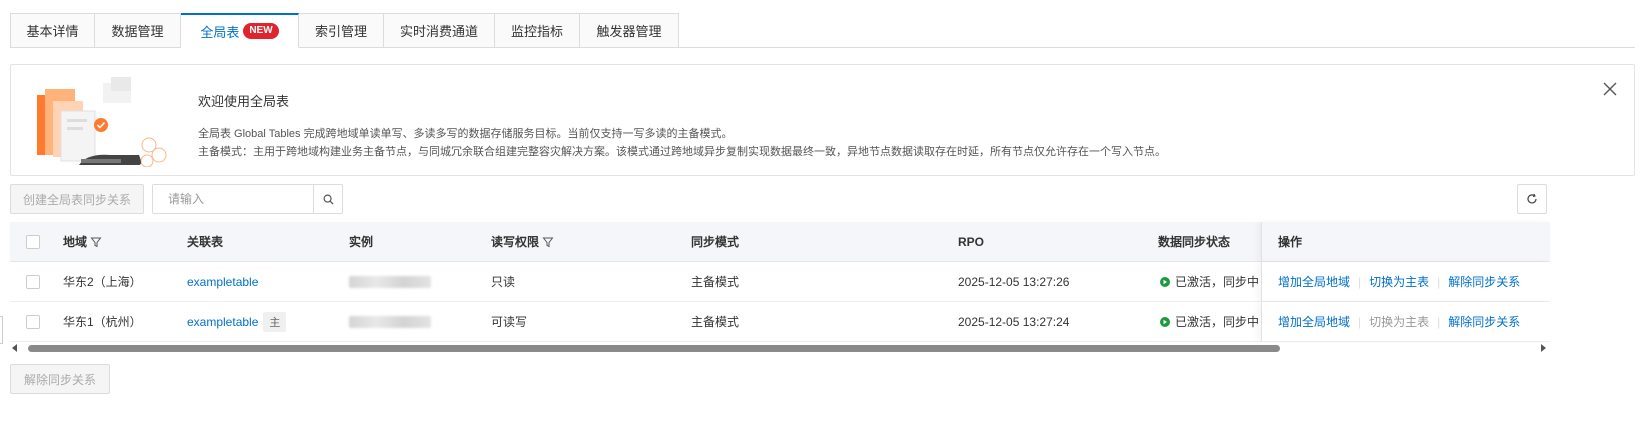 This screenshot has width=1645, height=430. What do you see at coordinates (233, 199) in the screenshot?
I see `search-input` at bounding box center [233, 199].